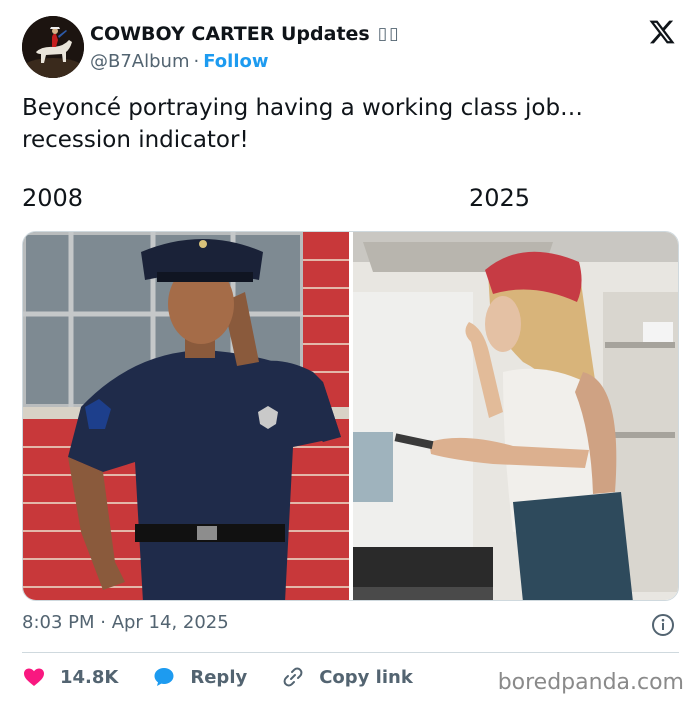  I want to click on watermark: boredpanda.com, so click(590, 682).